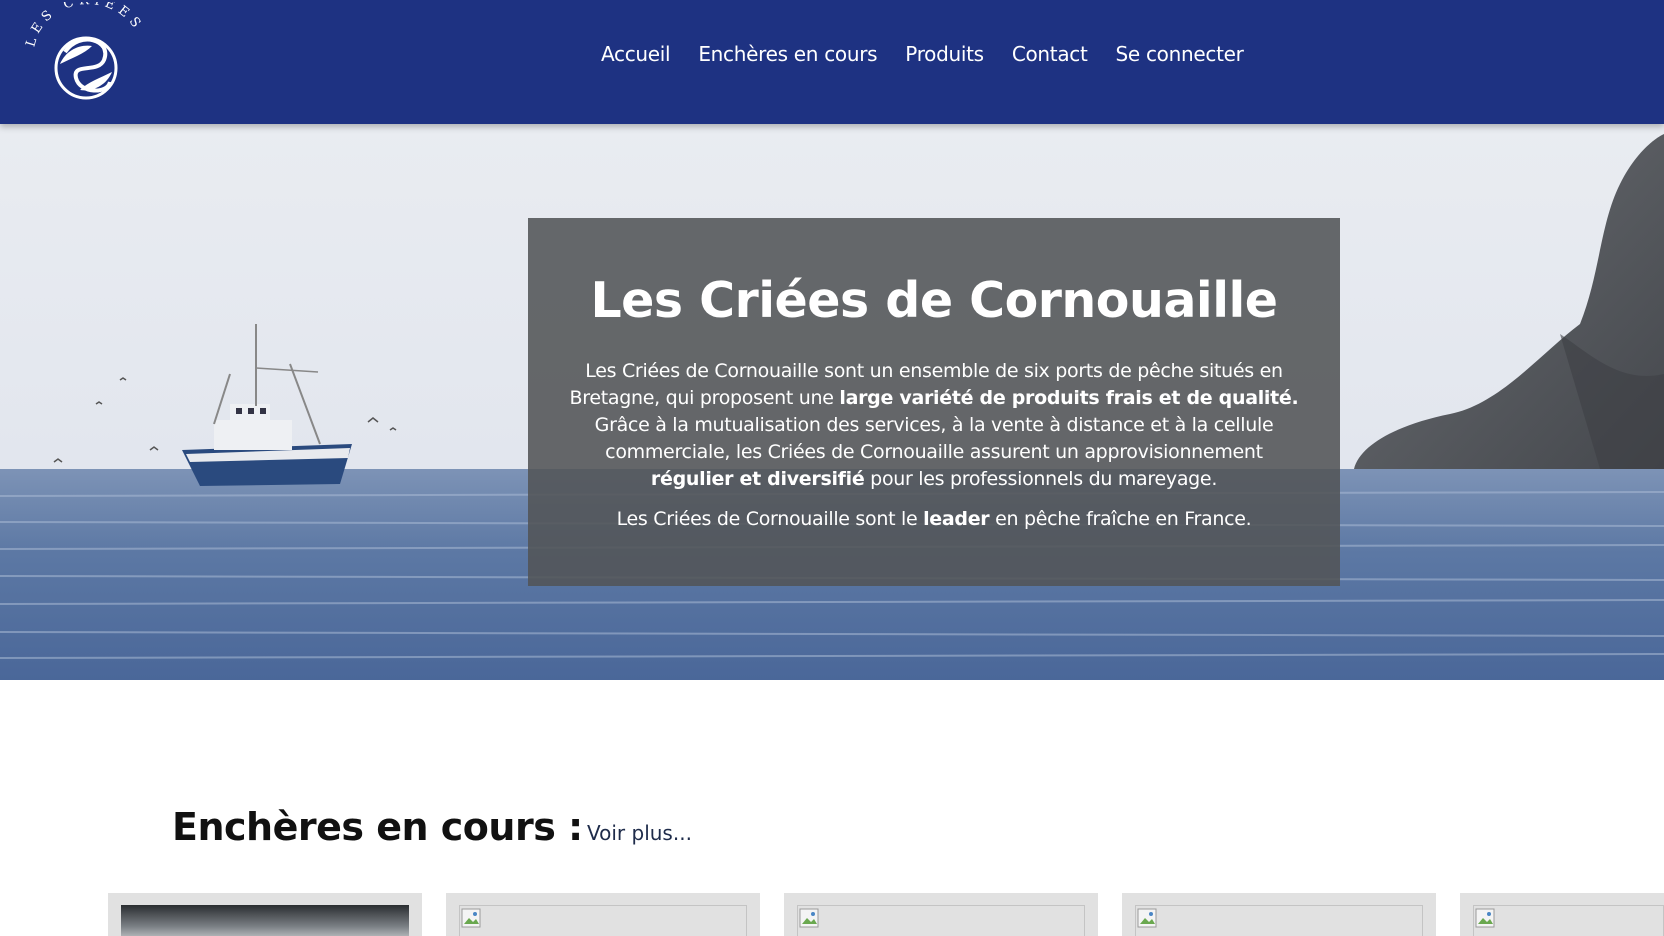 The width and height of the screenshot is (1664, 936). Describe the element at coordinates (1180, 54) in the screenshot. I see `nav-se-connecter: Se connecter` at that location.